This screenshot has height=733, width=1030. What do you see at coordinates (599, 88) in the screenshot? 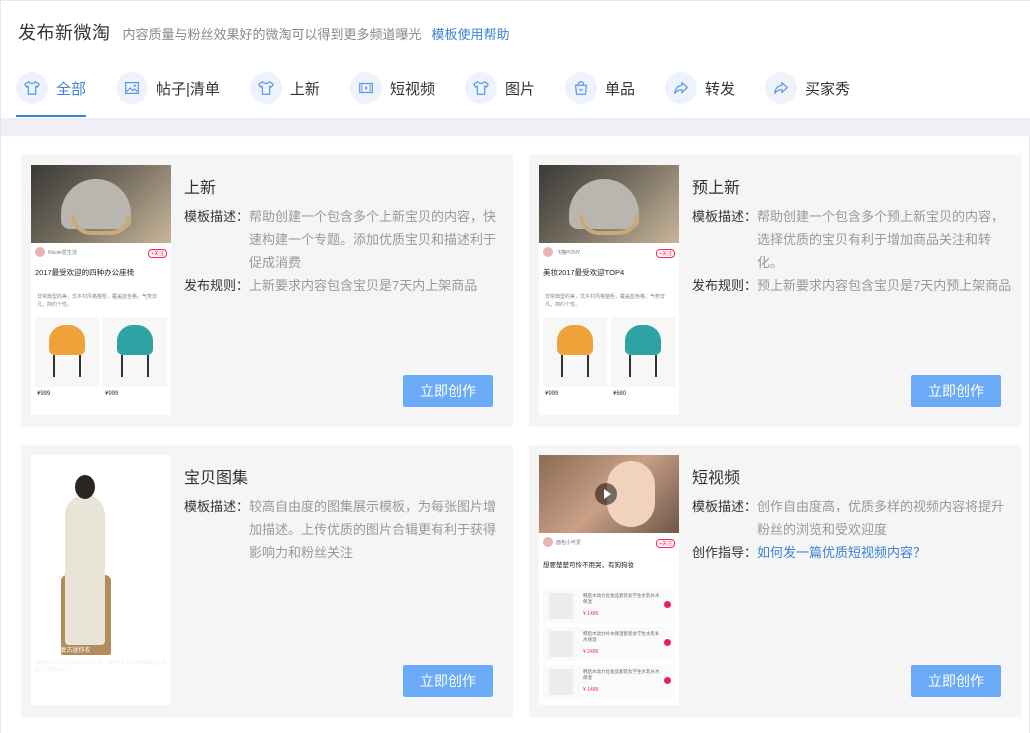
I see `tab-single-item: 单品` at bounding box center [599, 88].